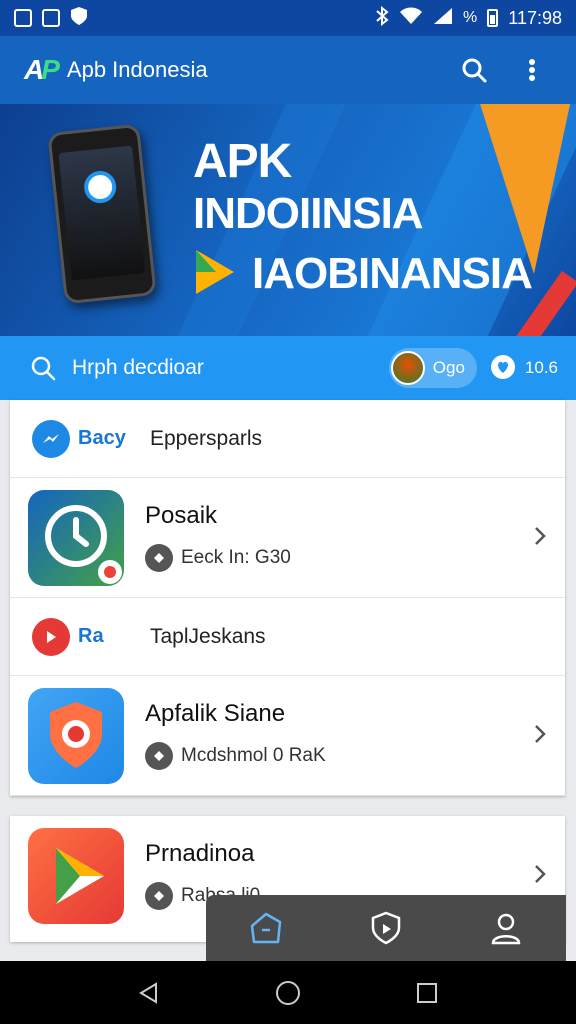 Image resolution: width=576 pixels, height=1024 pixels. Describe the element at coordinates (102, 438) in the screenshot. I see `list-item-brand: Bacy` at that location.